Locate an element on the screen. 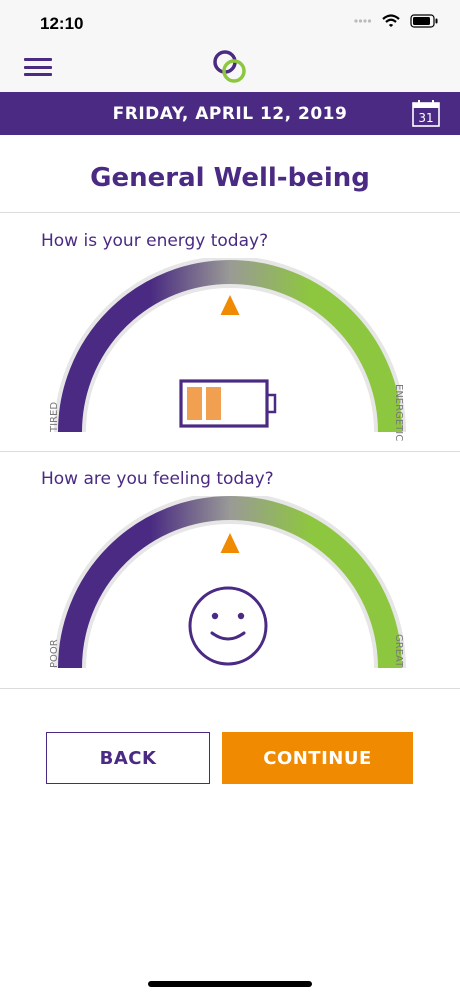  current-date: FRIDAY, APRIL 12, 2019 is located at coordinates (230, 114).